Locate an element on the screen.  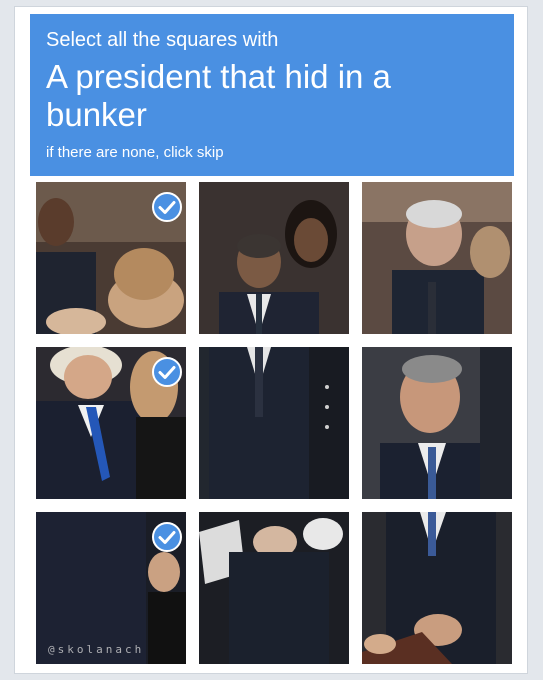
captcha-target-text: A president that hid in a bunker is located at coordinates (218, 95).